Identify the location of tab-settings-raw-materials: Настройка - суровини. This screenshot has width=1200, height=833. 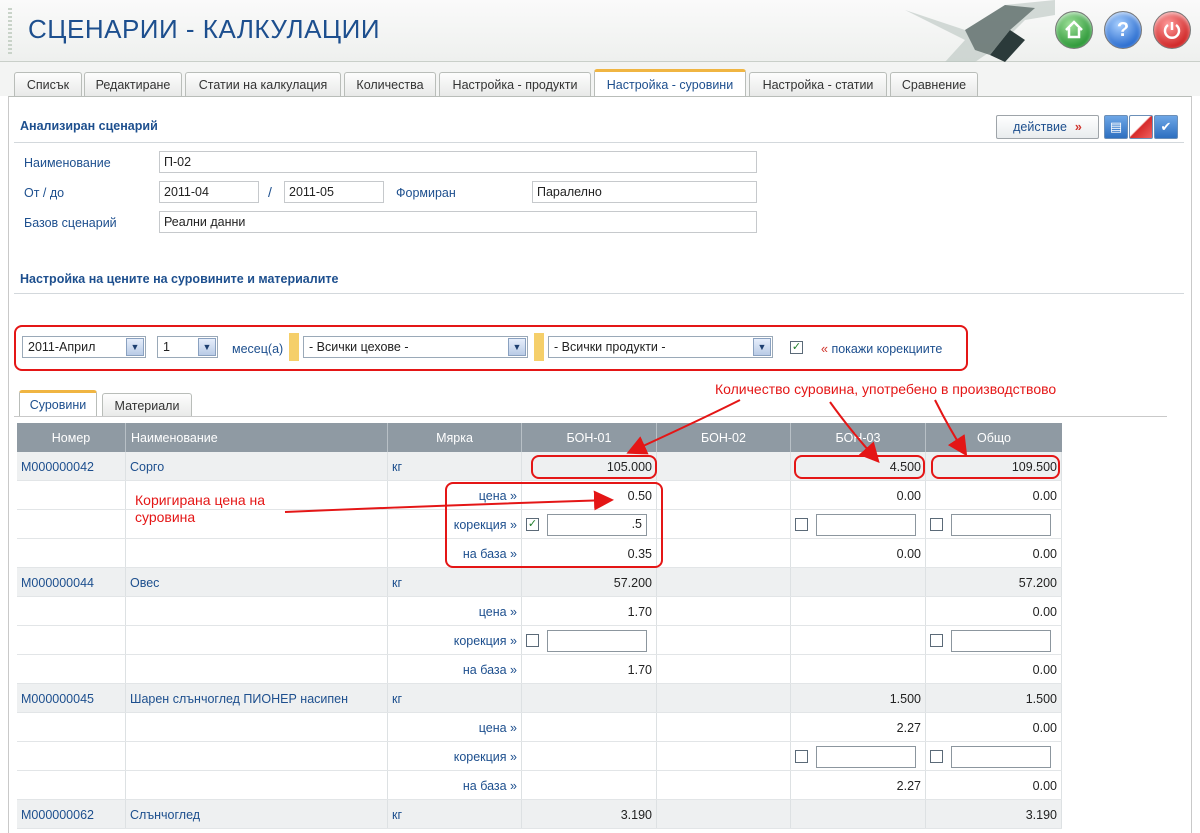
(670, 83).